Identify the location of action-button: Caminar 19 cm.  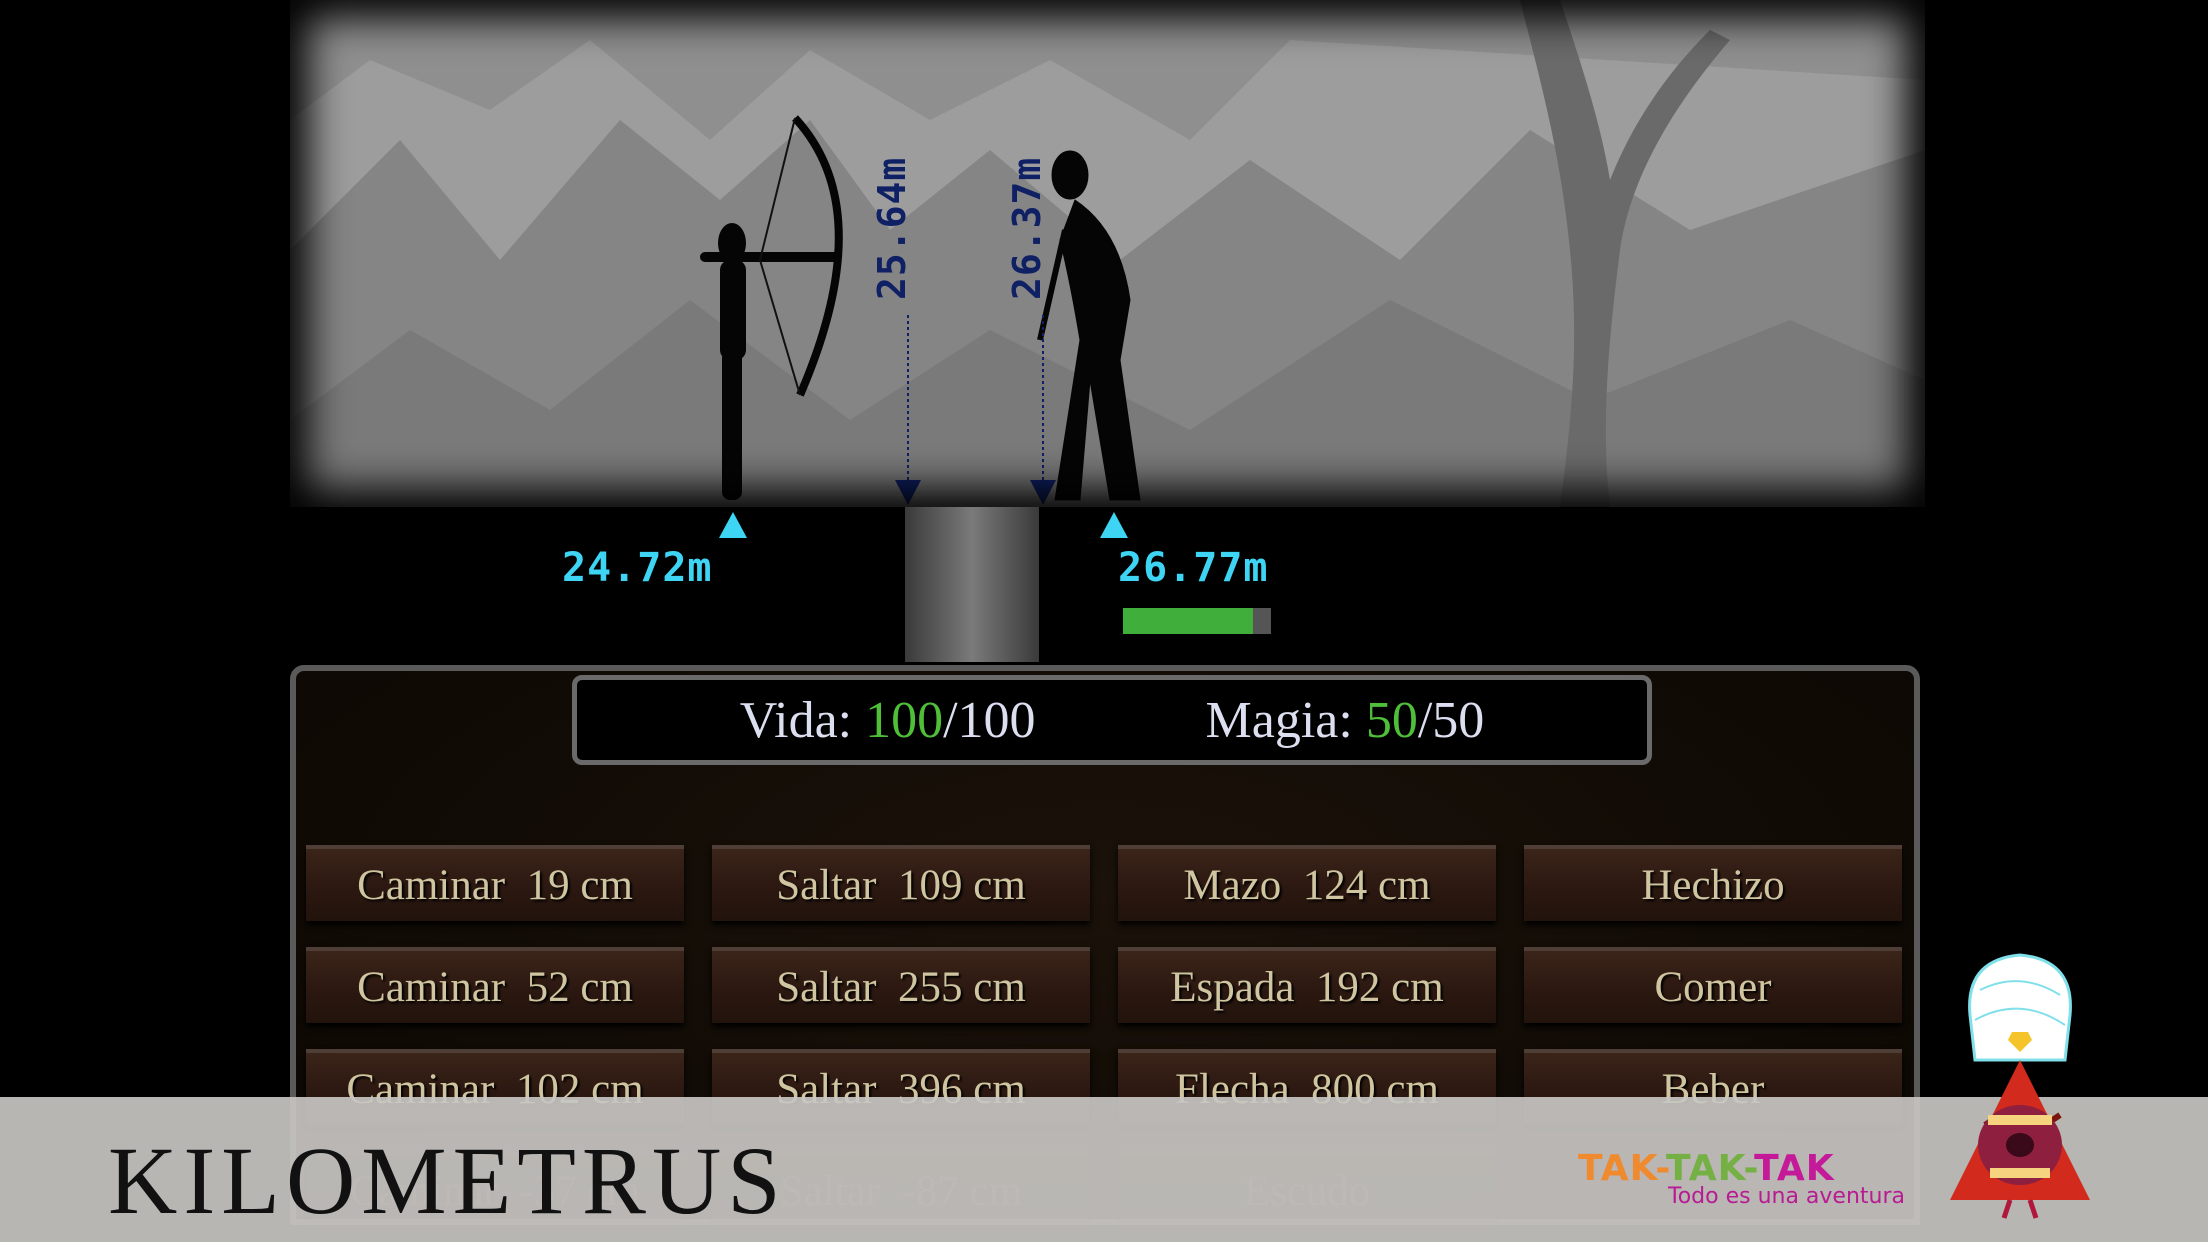
(495, 883).